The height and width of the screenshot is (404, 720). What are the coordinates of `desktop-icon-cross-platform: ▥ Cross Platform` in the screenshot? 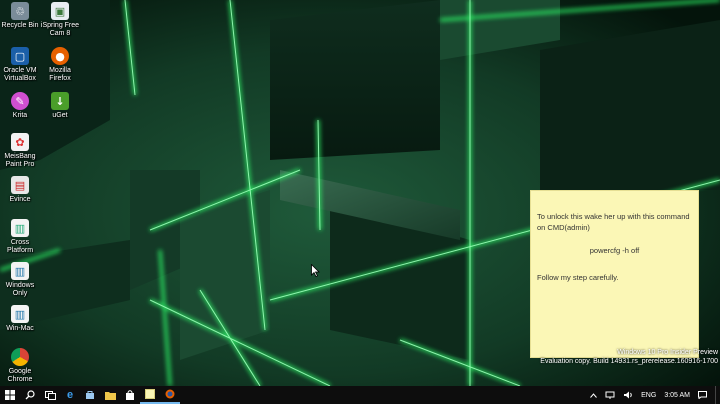 It's located at (20, 237).